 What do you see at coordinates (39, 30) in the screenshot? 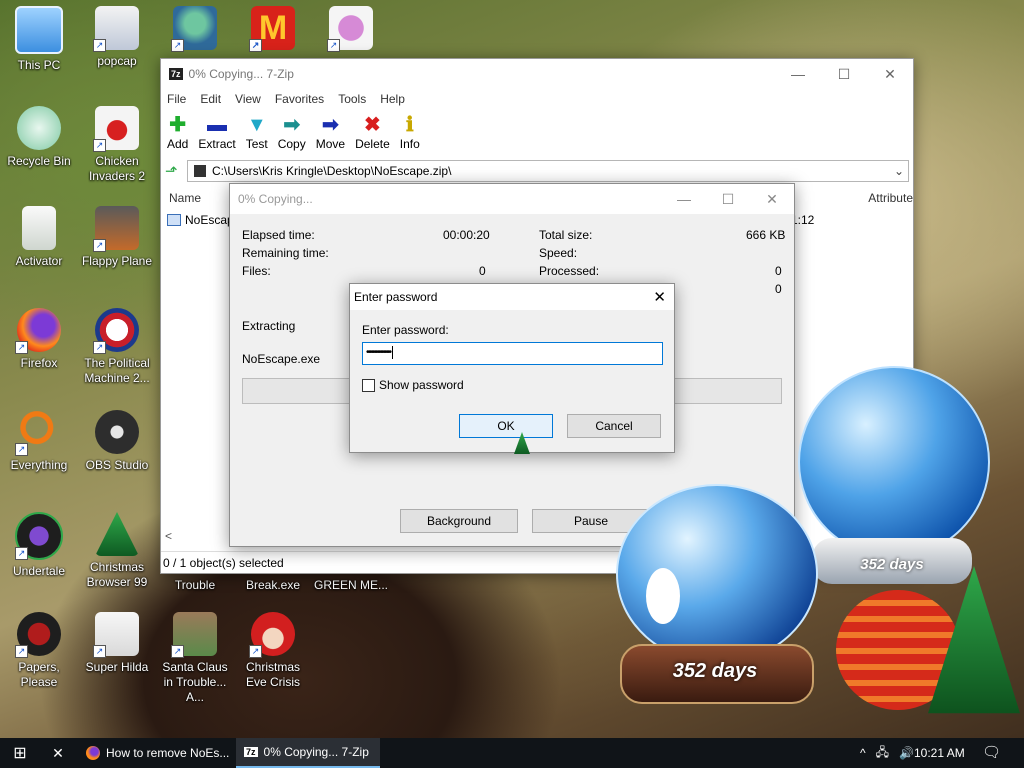
I see `computer-icon` at bounding box center [39, 30].